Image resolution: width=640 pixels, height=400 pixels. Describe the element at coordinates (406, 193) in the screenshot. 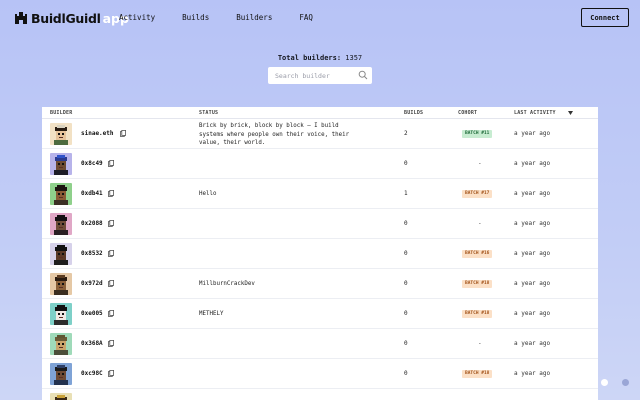

I see `builds-count: 1` at that location.